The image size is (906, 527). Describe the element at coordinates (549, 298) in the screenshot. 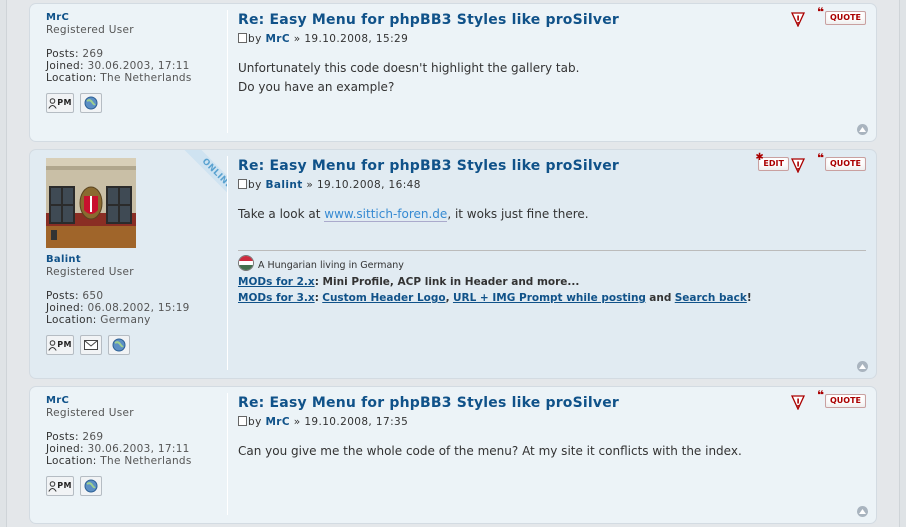

I see `url-img-prompt-link: URL + IMG Prompt while posting` at that location.